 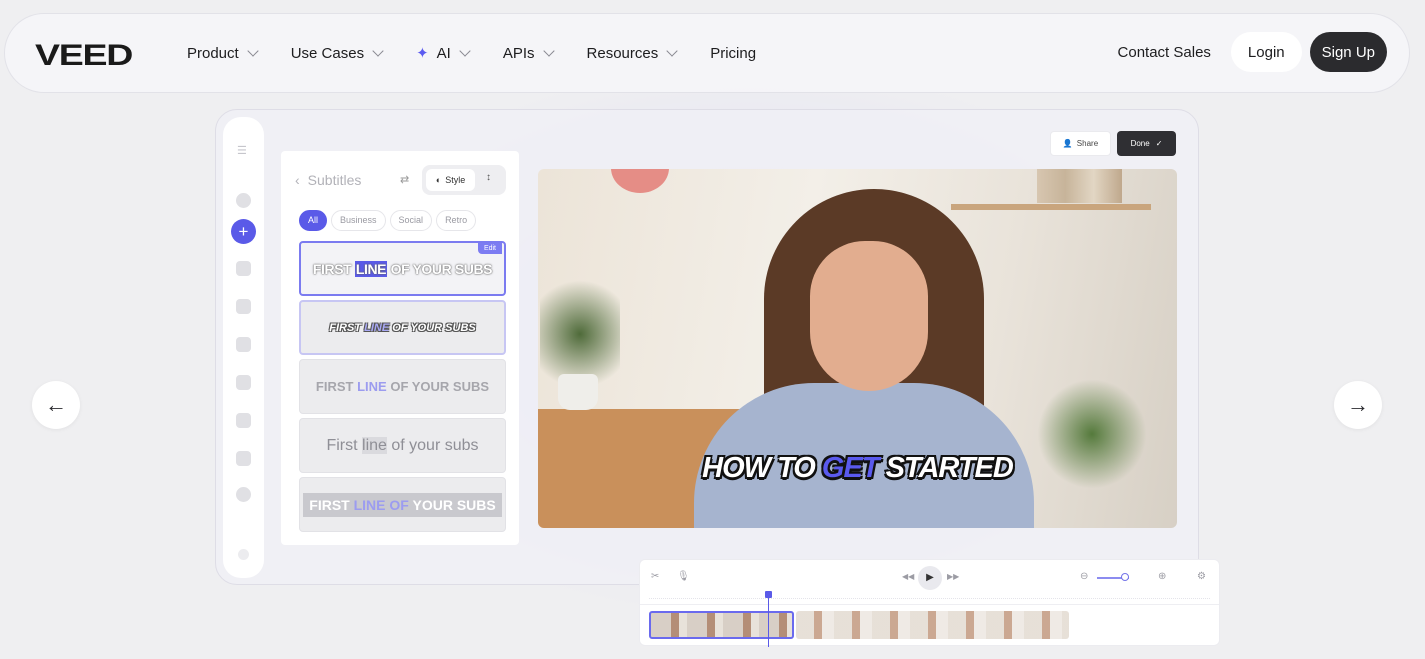 What do you see at coordinates (84, 56) in the screenshot?
I see `veed-logo: VEED` at bounding box center [84, 56].